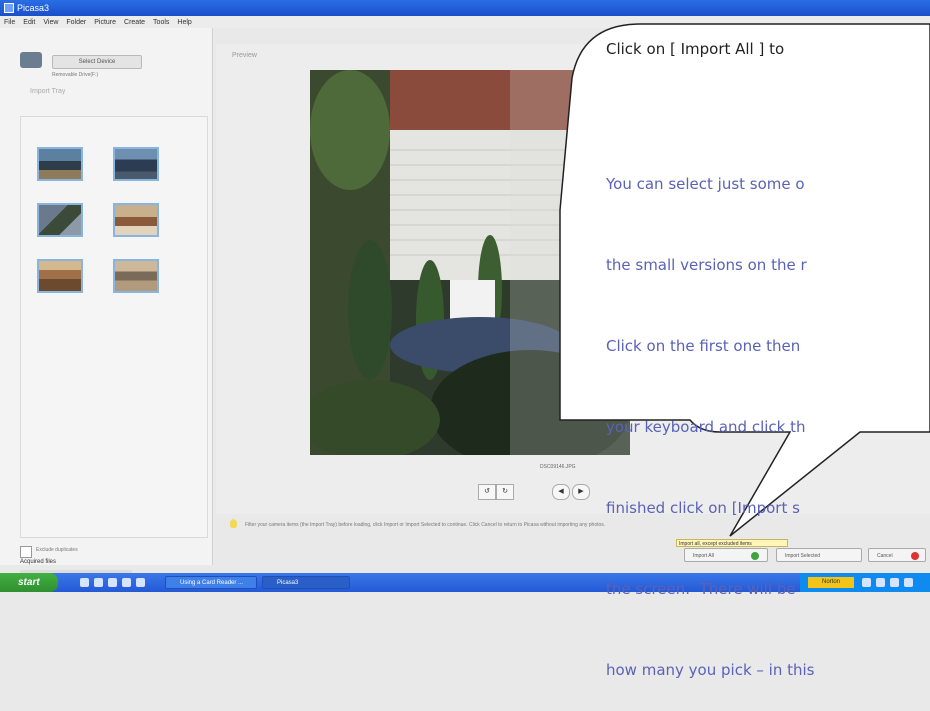  Describe the element at coordinates (561, 492) in the screenshot. I see `previous-photo-button: ◀` at that location.